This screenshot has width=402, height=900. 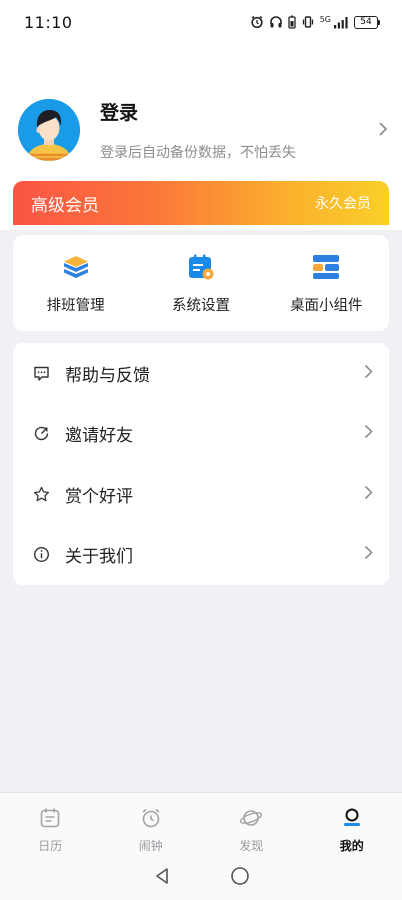 I want to click on menu-item-rate-us: 赏个好评, so click(x=201, y=494).